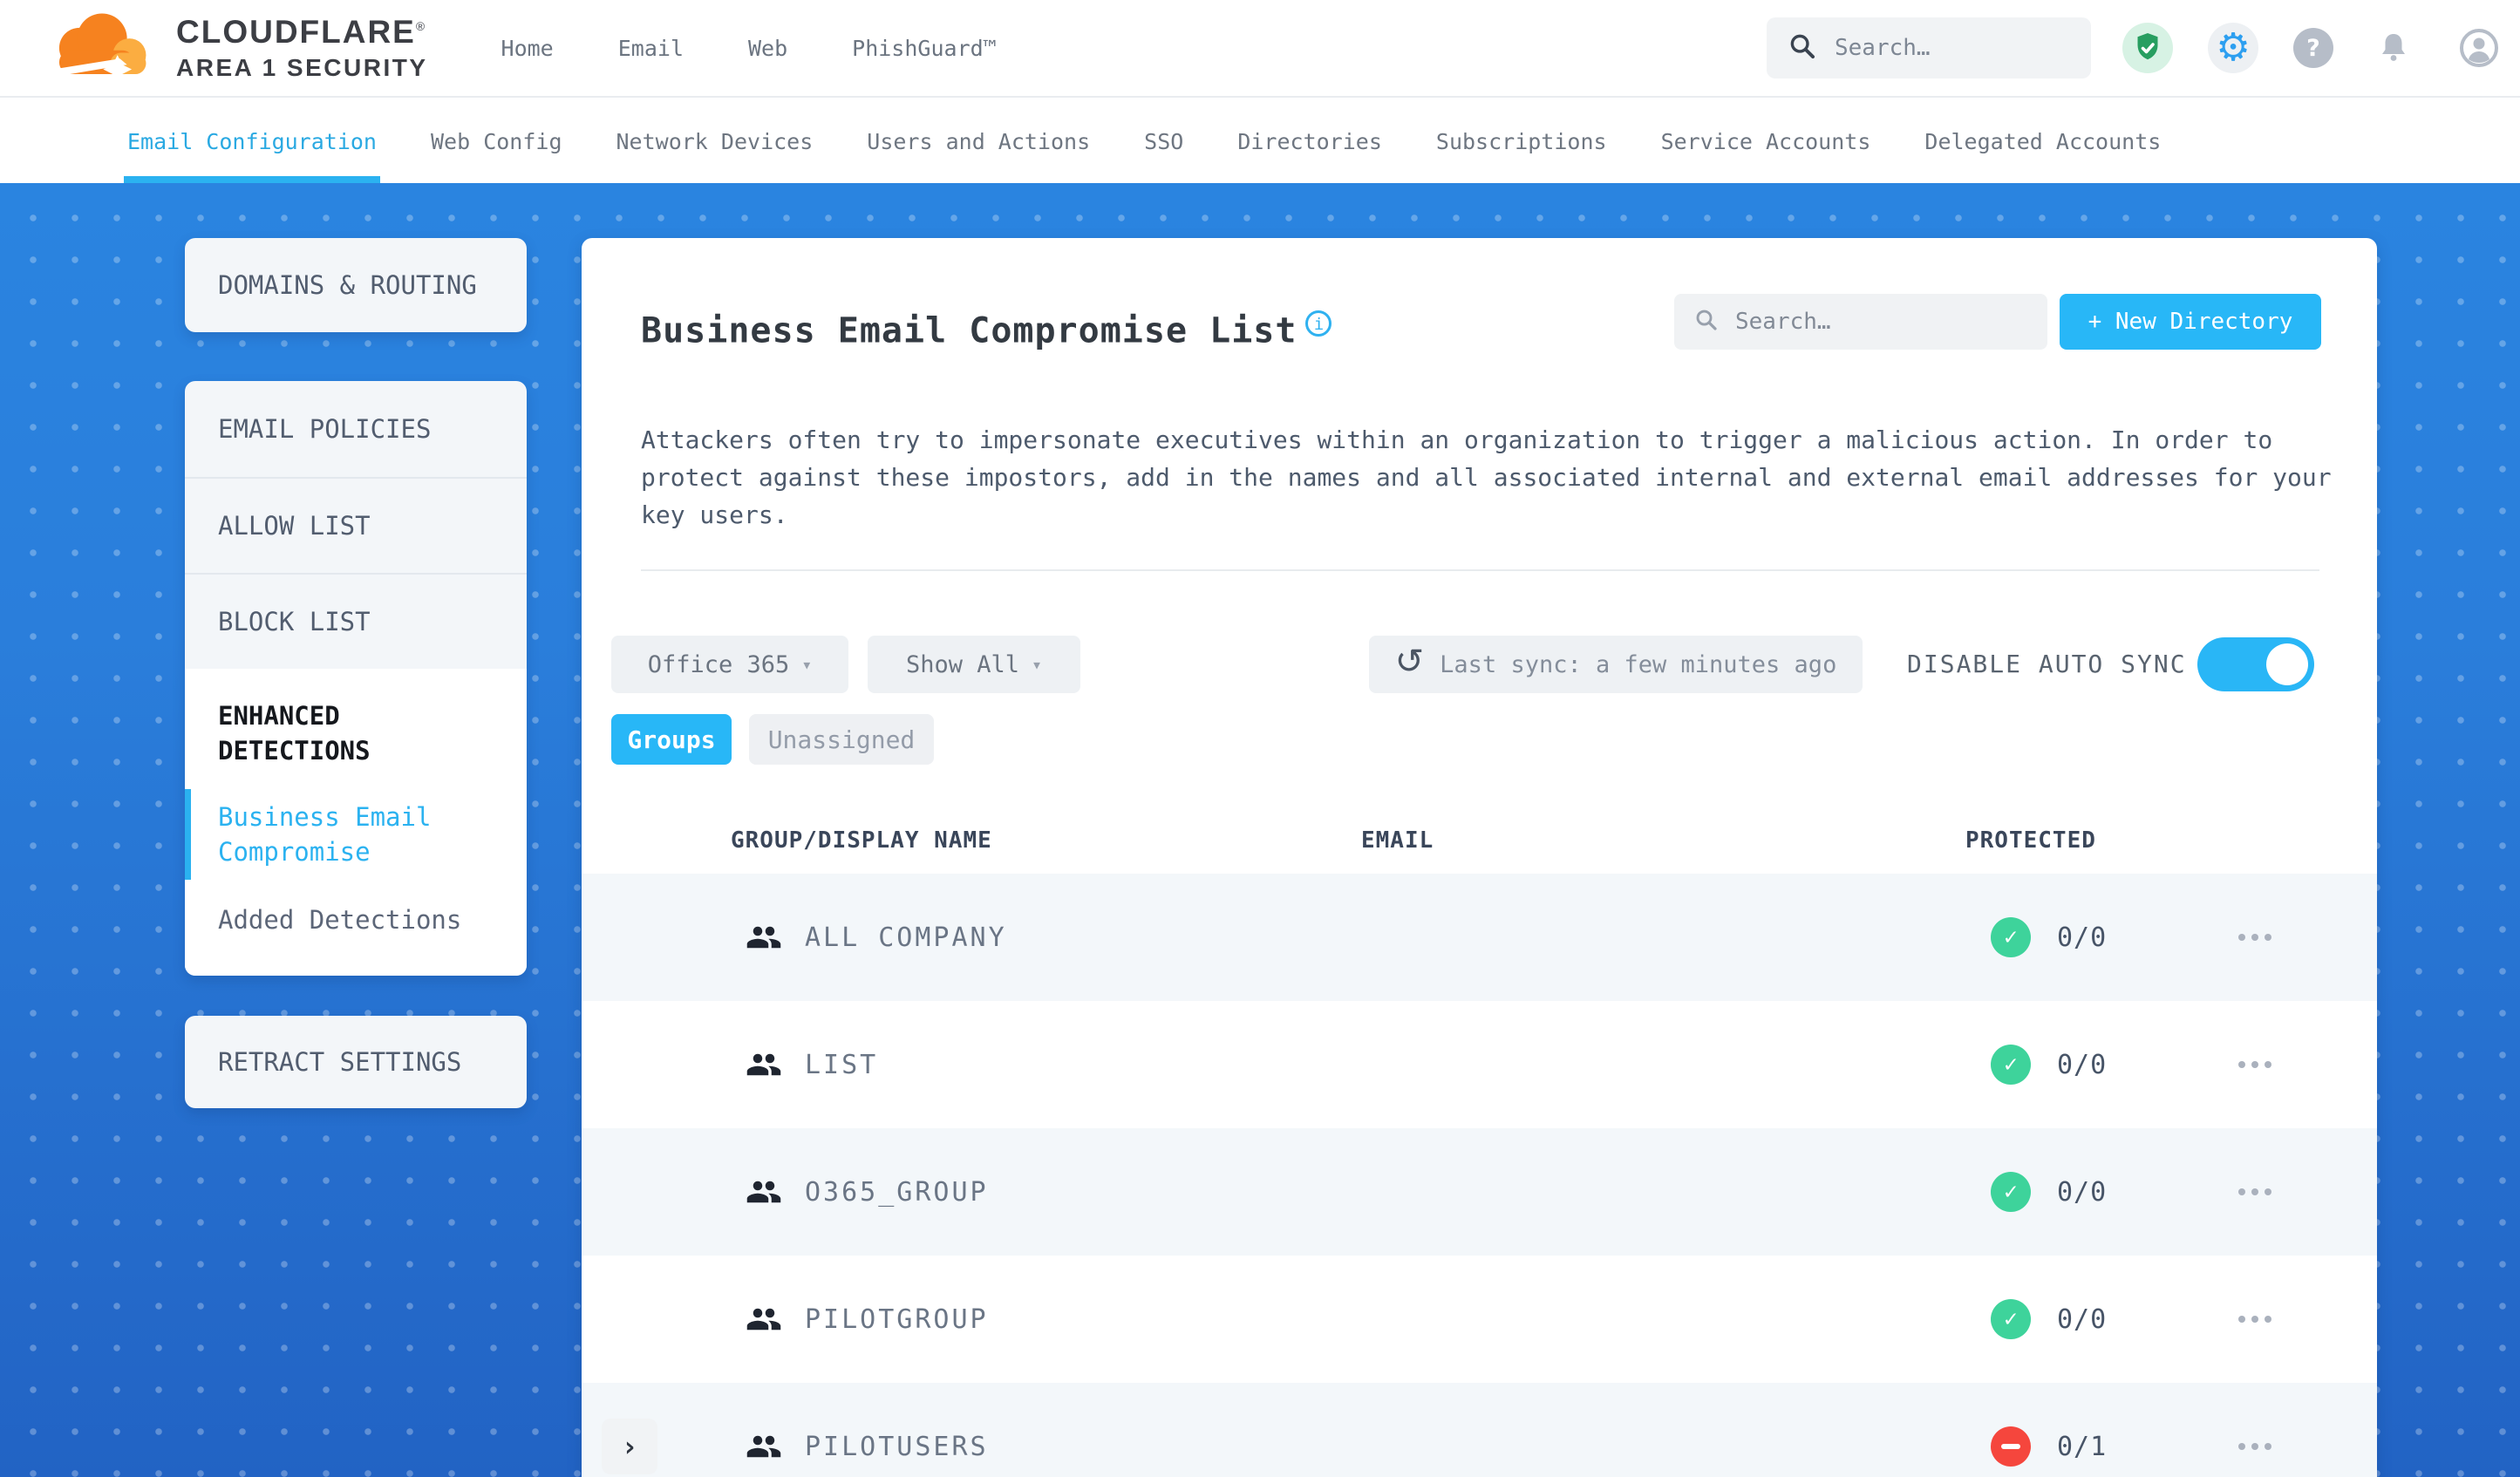 This screenshot has width=2520, height=1477. I want to click on tab-service-accounts: Service Accounts, so click(1766, 141).